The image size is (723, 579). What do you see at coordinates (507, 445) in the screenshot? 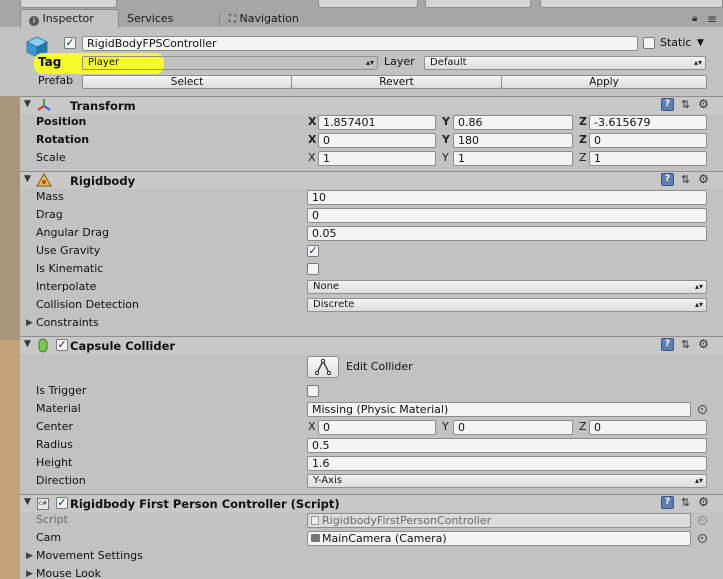
I see `radius-input: 0.5` at bounding box center [507, 445].